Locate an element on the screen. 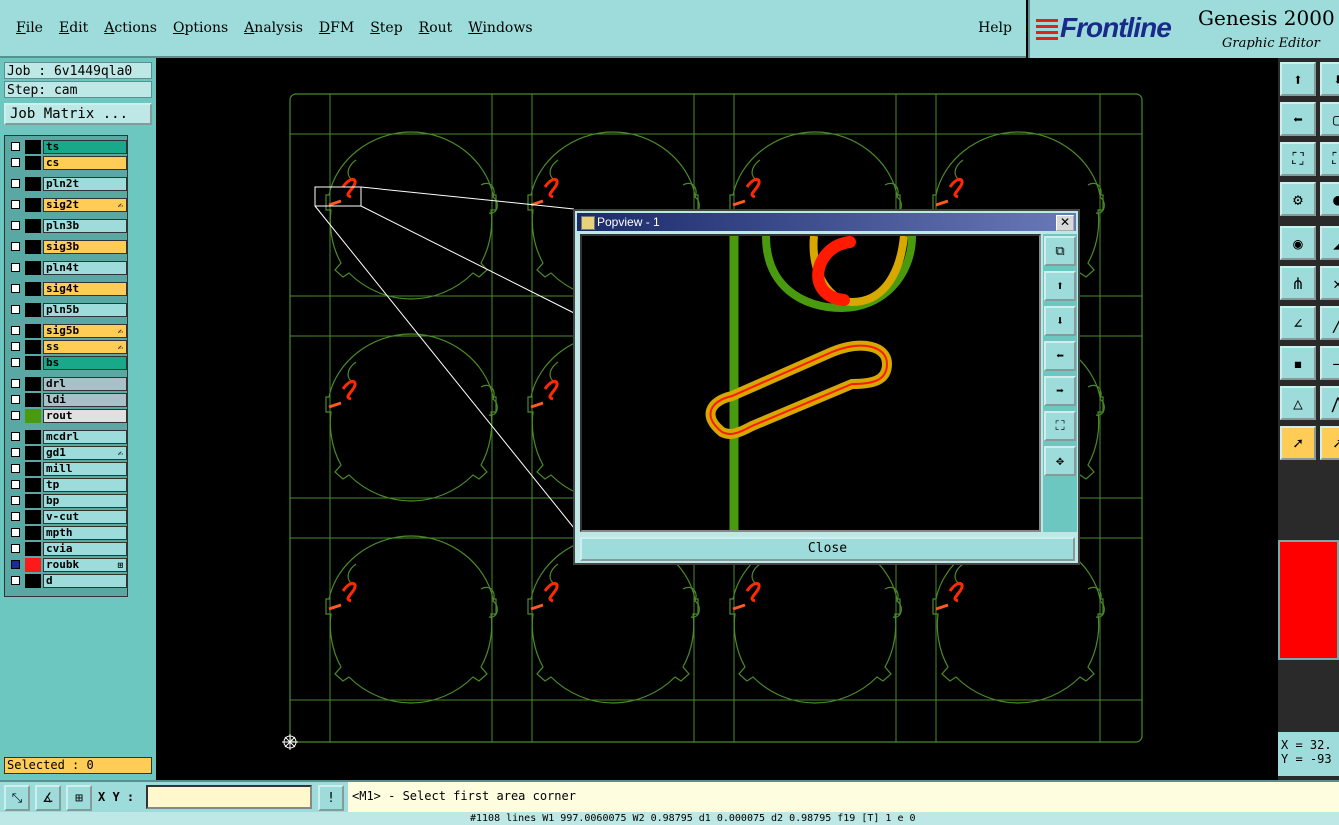  popview-down-icon: ⬇ is located at coordinates (1060, 321).